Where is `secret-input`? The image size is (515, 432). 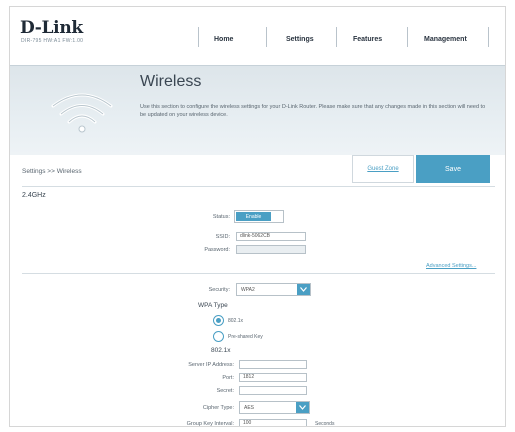
secret-input is located at coordinates (273, 390).